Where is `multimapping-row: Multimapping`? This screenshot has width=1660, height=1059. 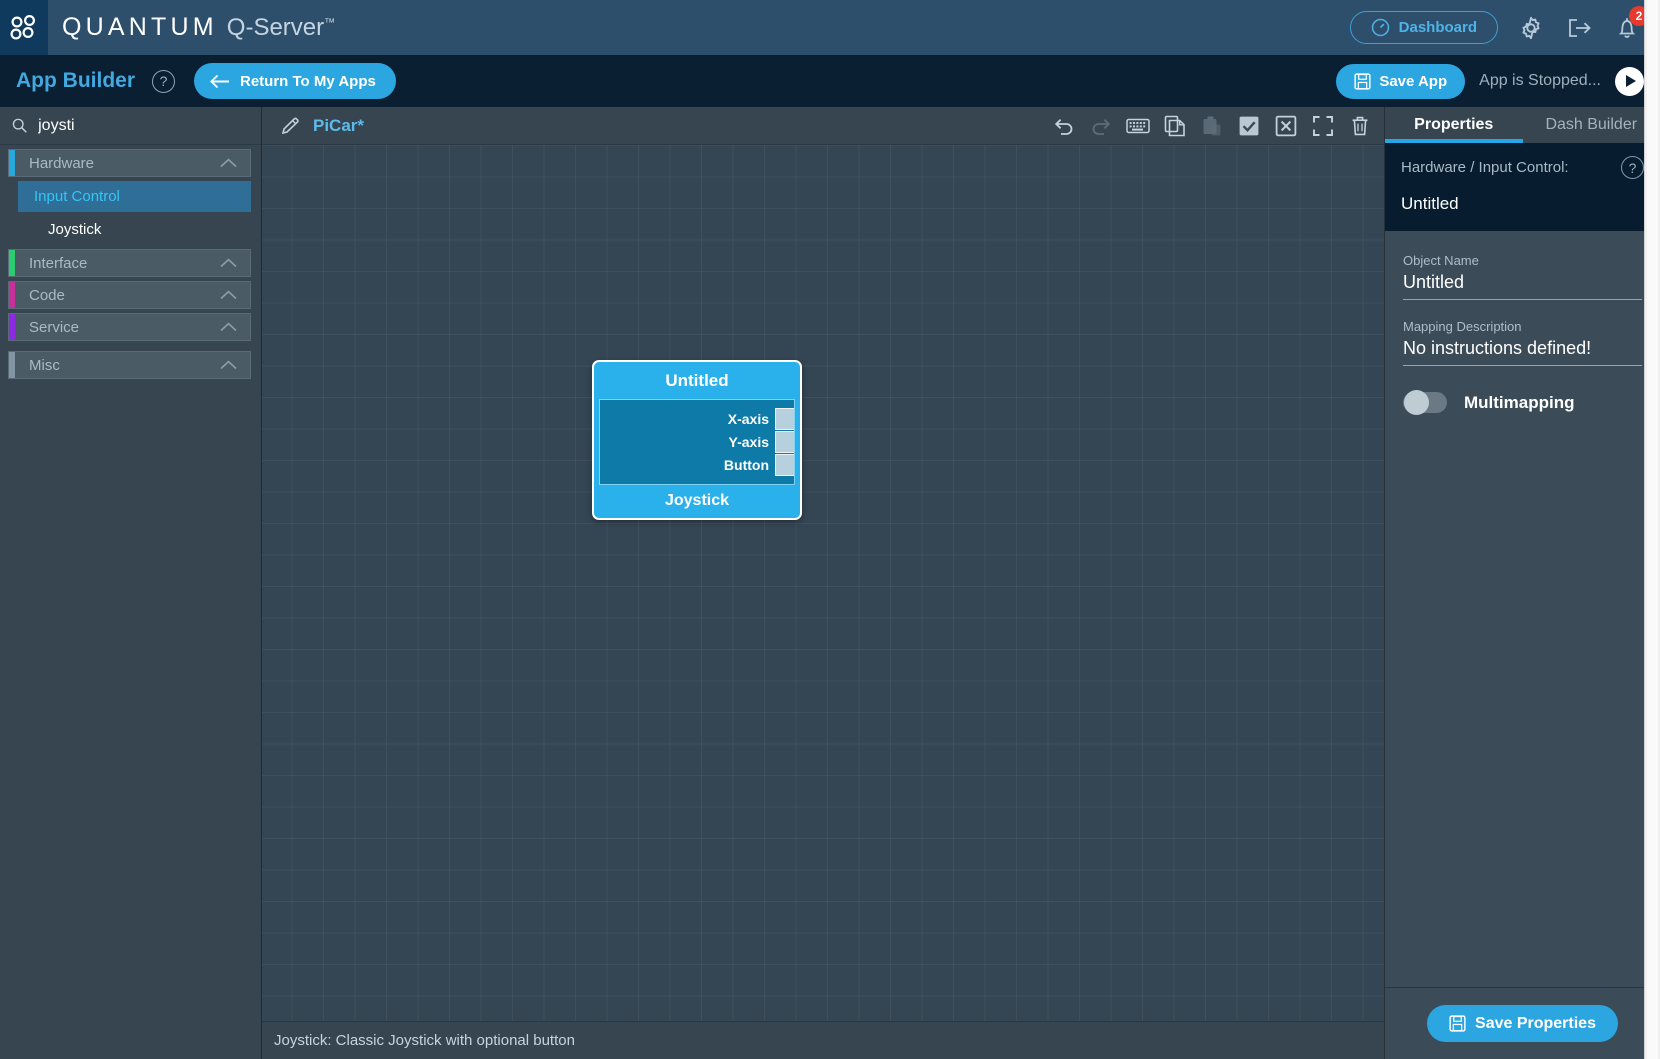 multimapping-row: Multimapping is located at coordinates (1522, 402).